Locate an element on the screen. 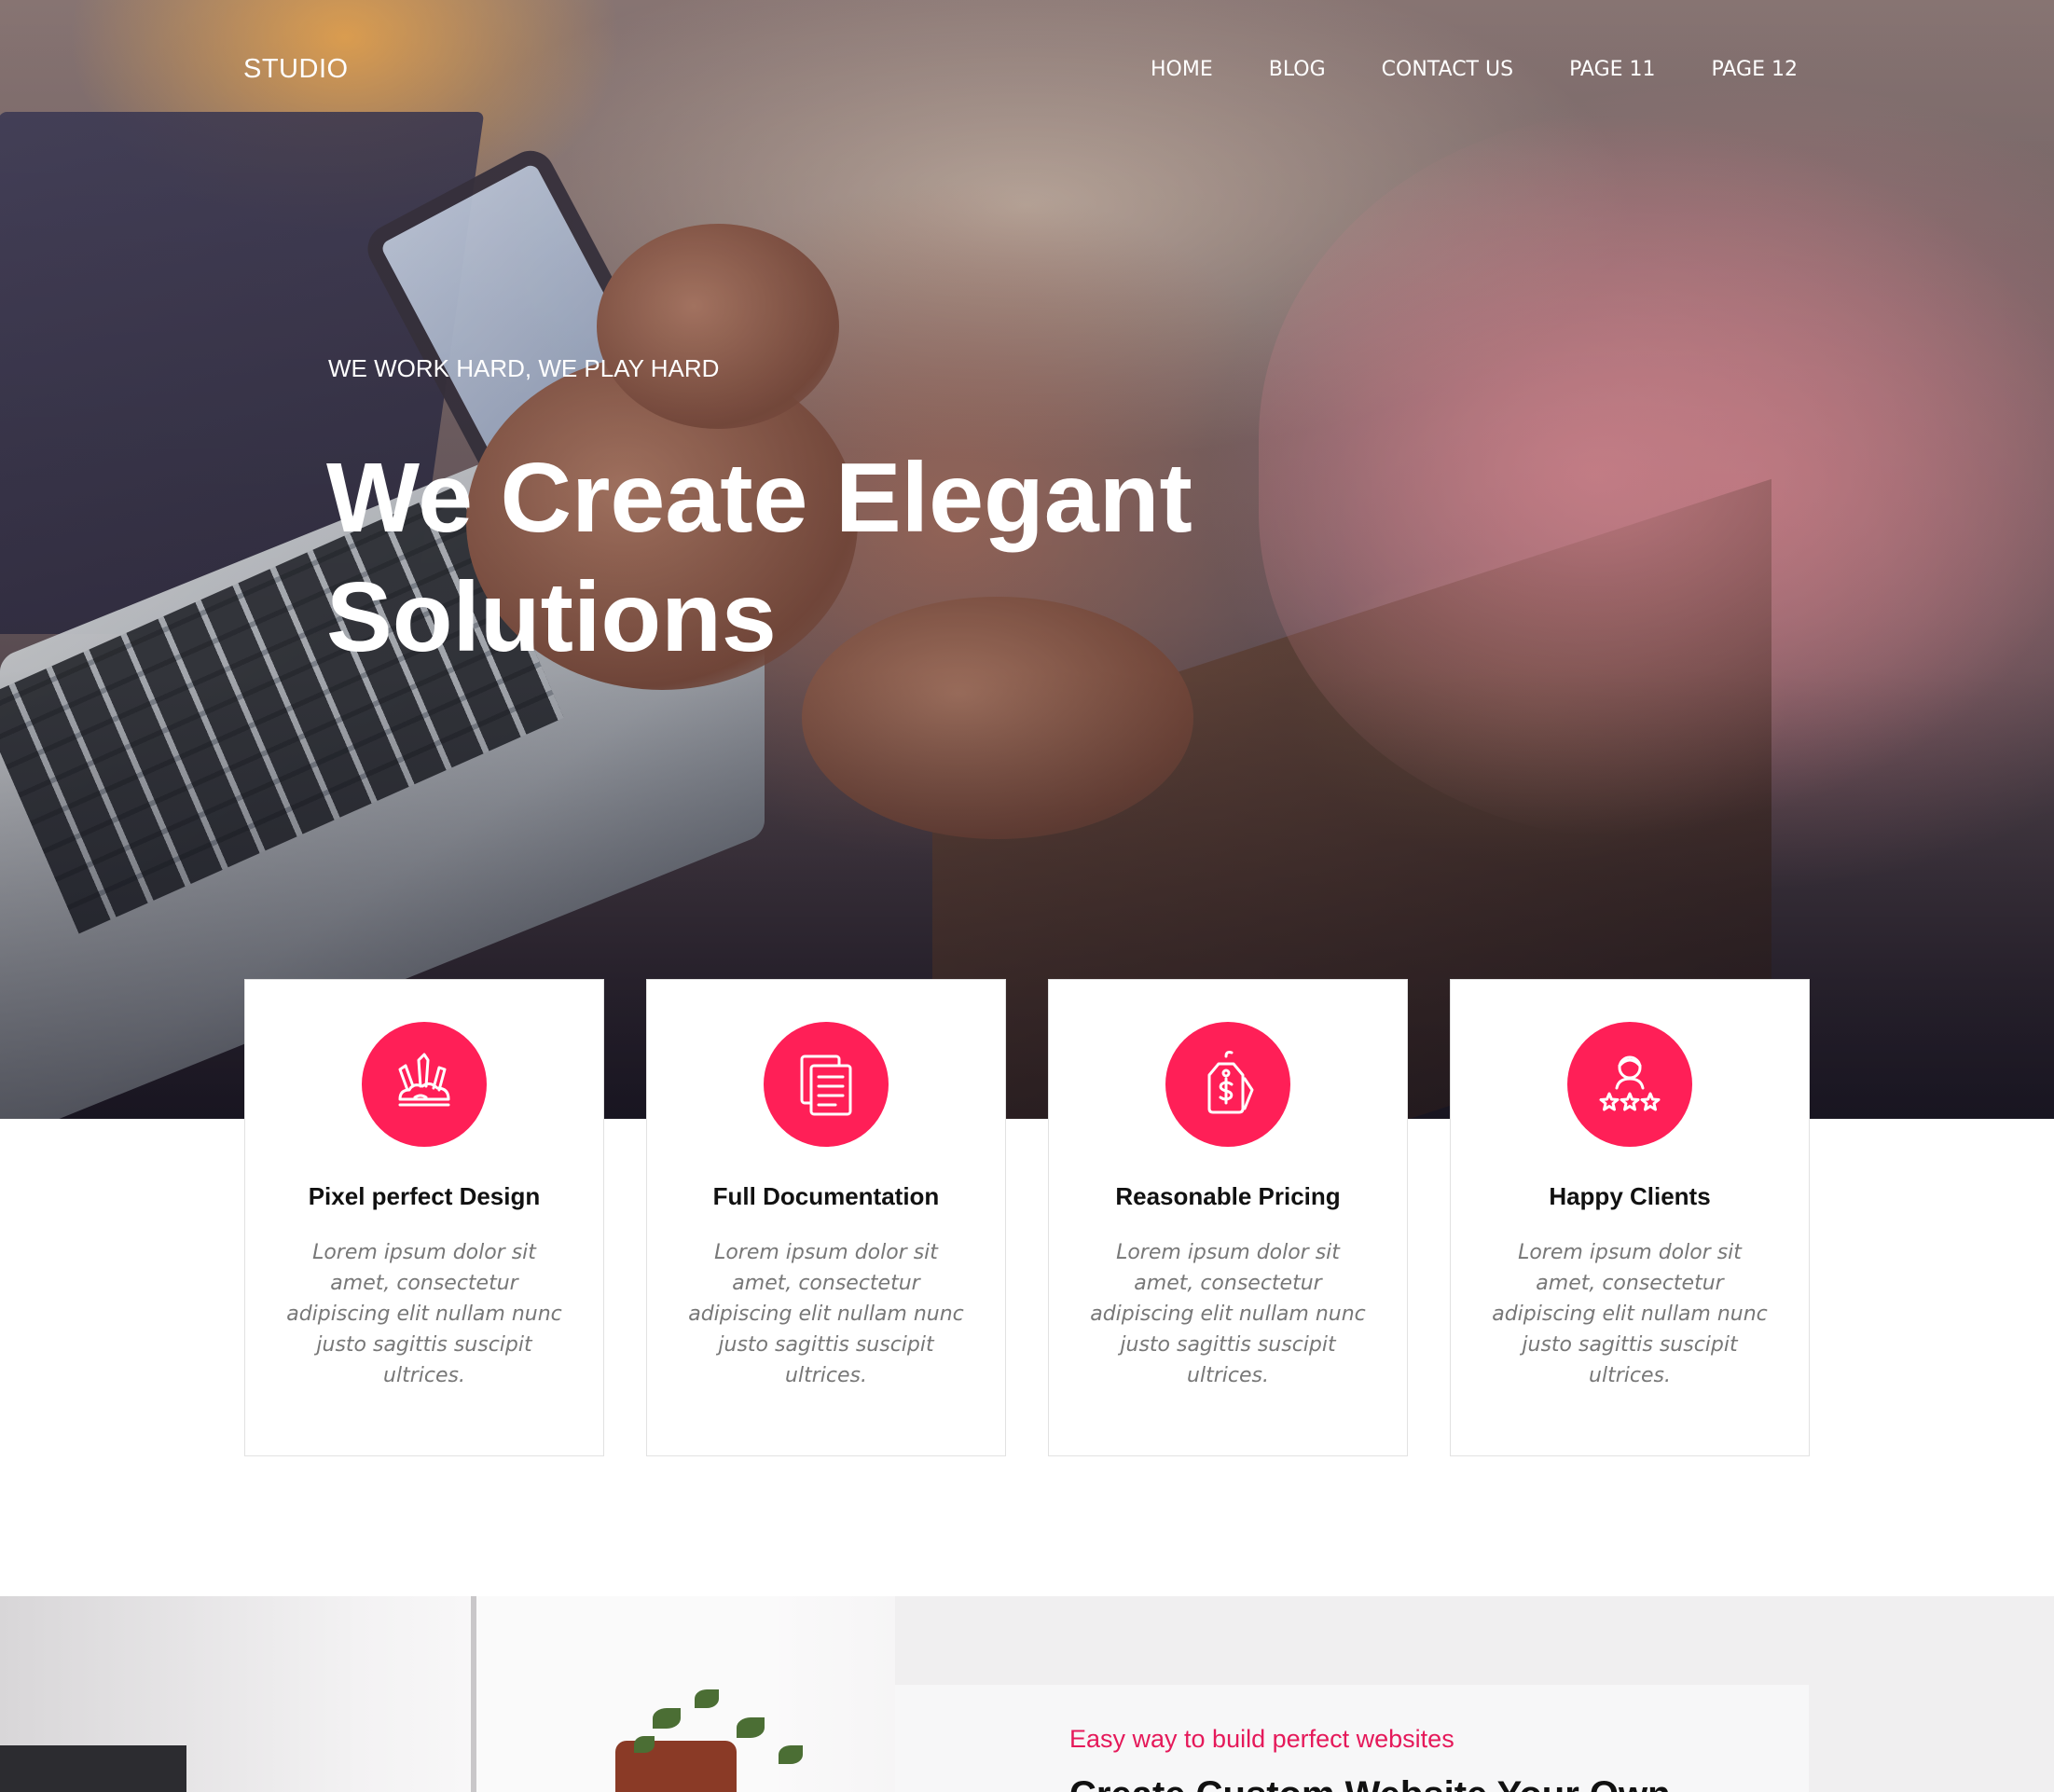 This screenshot has height=1792, width=2054. nav-link-home: HOME is located at coordinates (1182, 69).